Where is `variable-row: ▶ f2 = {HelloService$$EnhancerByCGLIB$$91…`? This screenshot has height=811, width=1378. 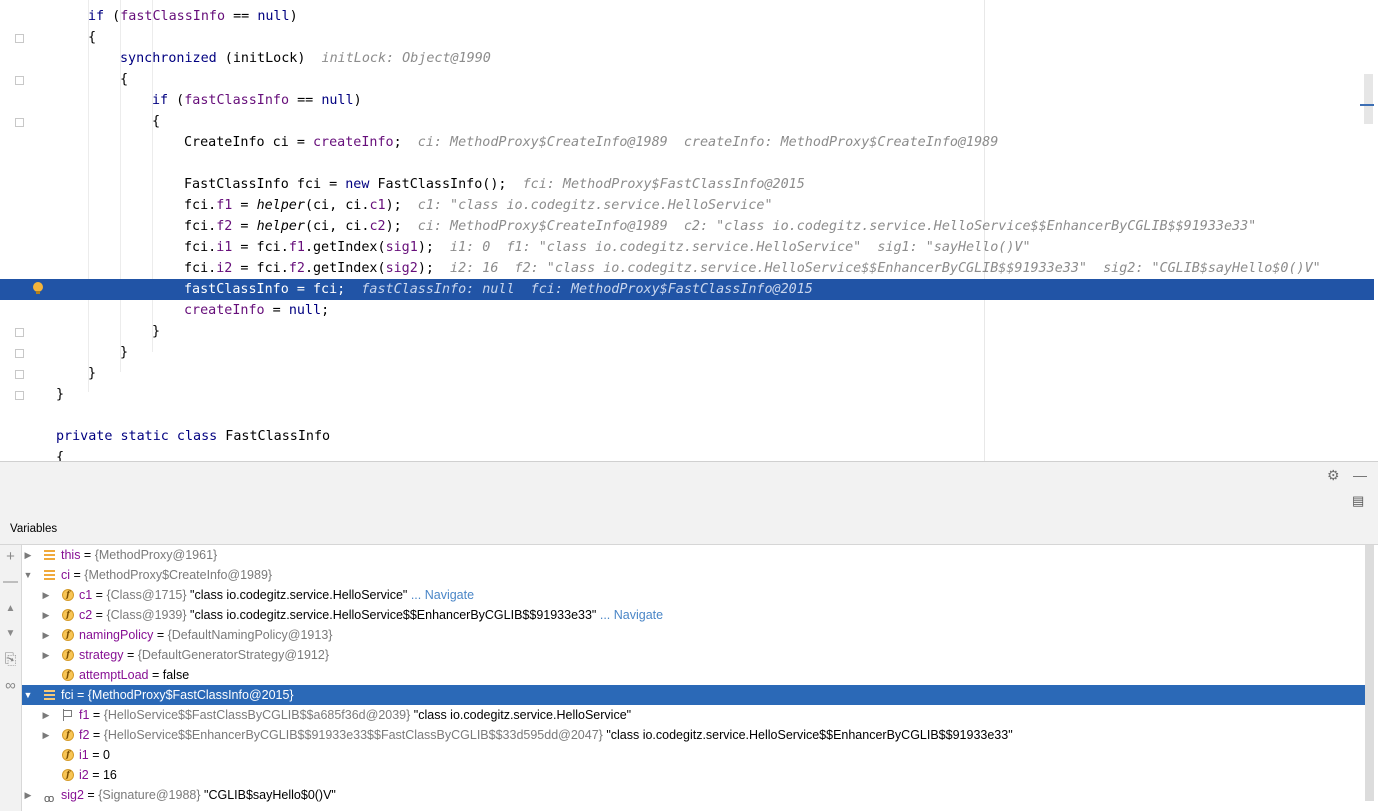
variable-row: ▶ f2 = {HelloService$$EnhancerByCGLIB$$91… is located at coordinates (698, 735).